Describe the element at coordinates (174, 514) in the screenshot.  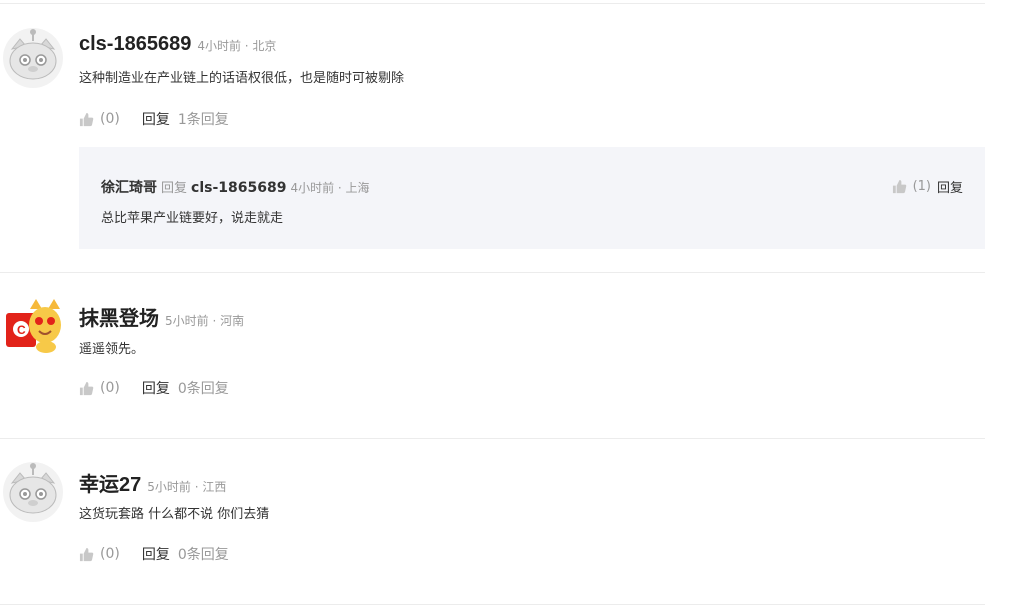
I see `comment-content: 这货玩套路 什么都不说 你们去猜` at that location.